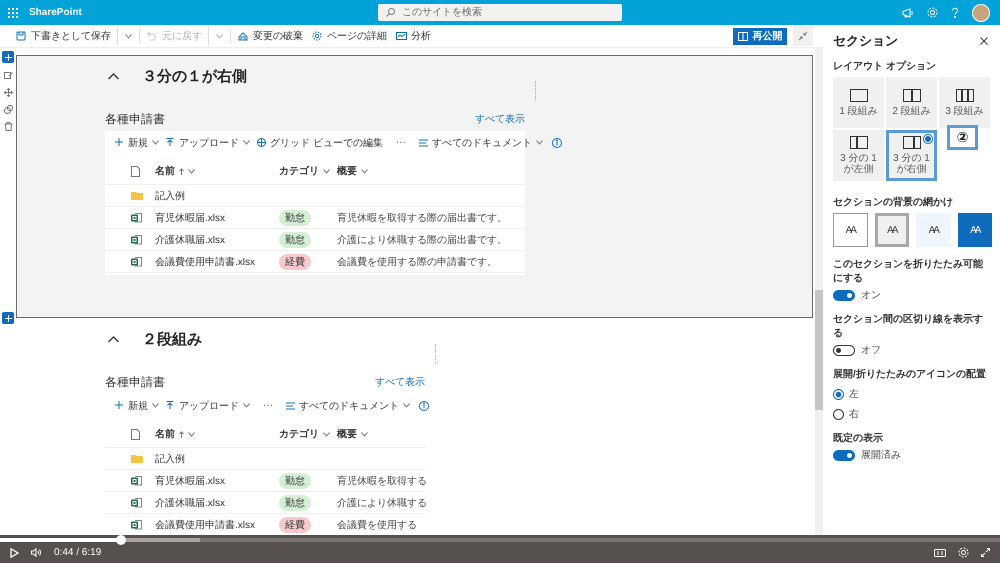 The width and height of the screenshot is (1000, 563). Describe the element at coordinates (36, 552) in the screenshot. I see `volume-icon` at that location.